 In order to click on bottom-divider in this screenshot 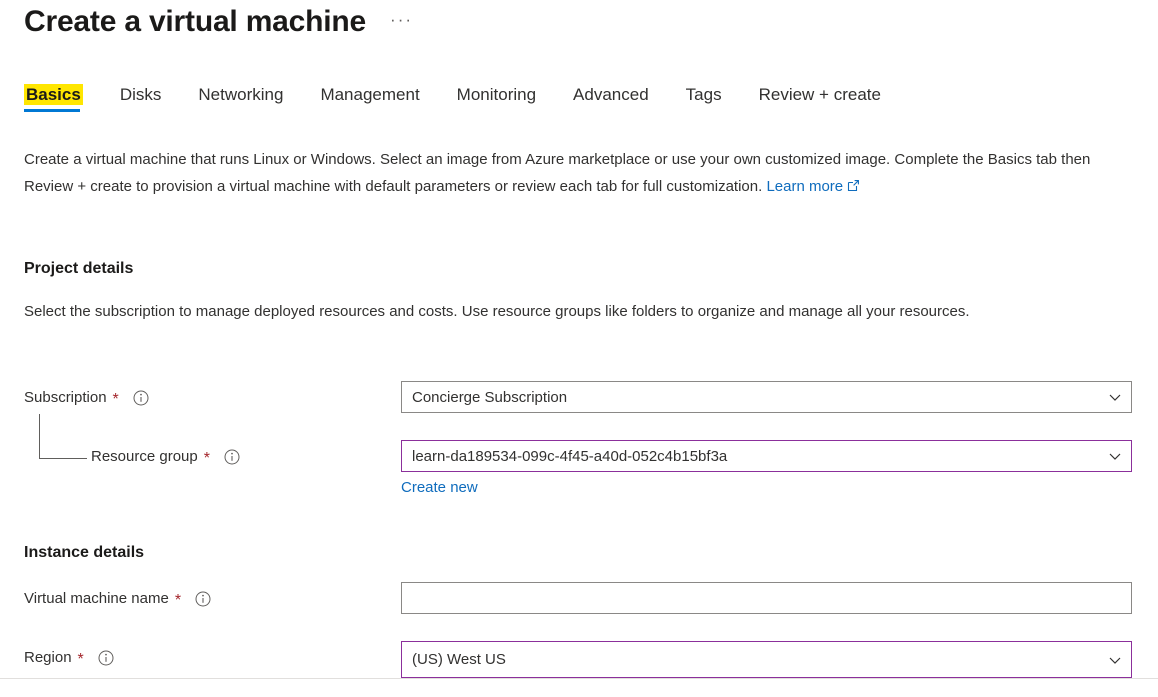, I will do `click(579, 678)`.